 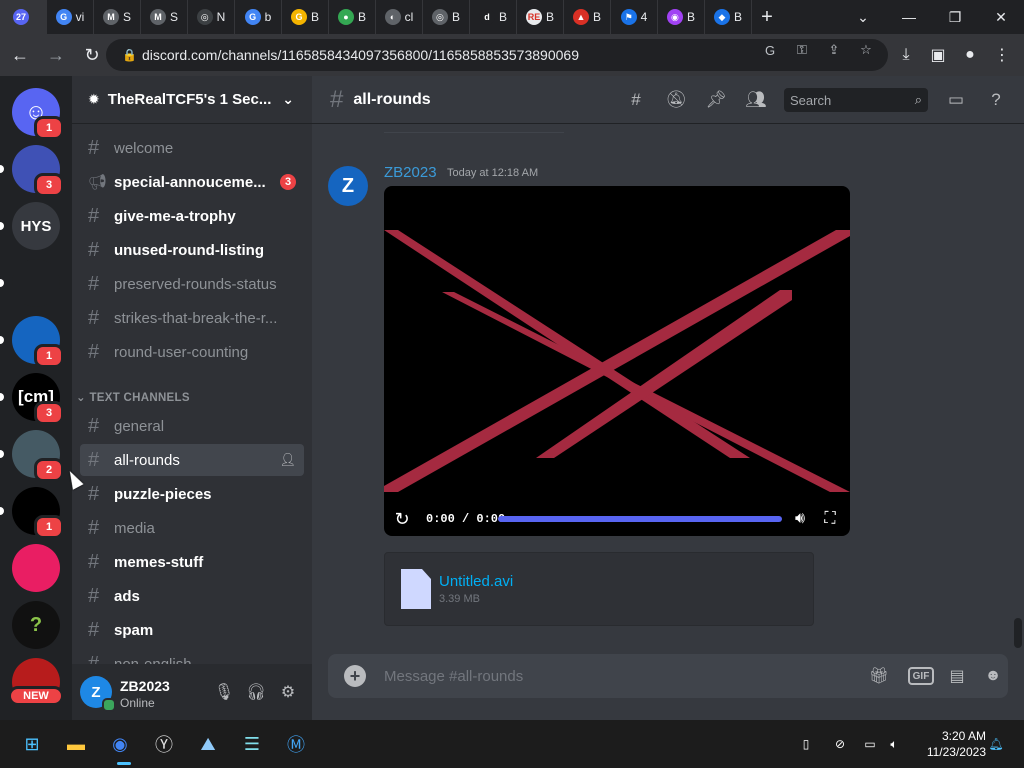 I want to click on notification-bell-muted-icon: 🔕︎, so click(x=676, y=100).